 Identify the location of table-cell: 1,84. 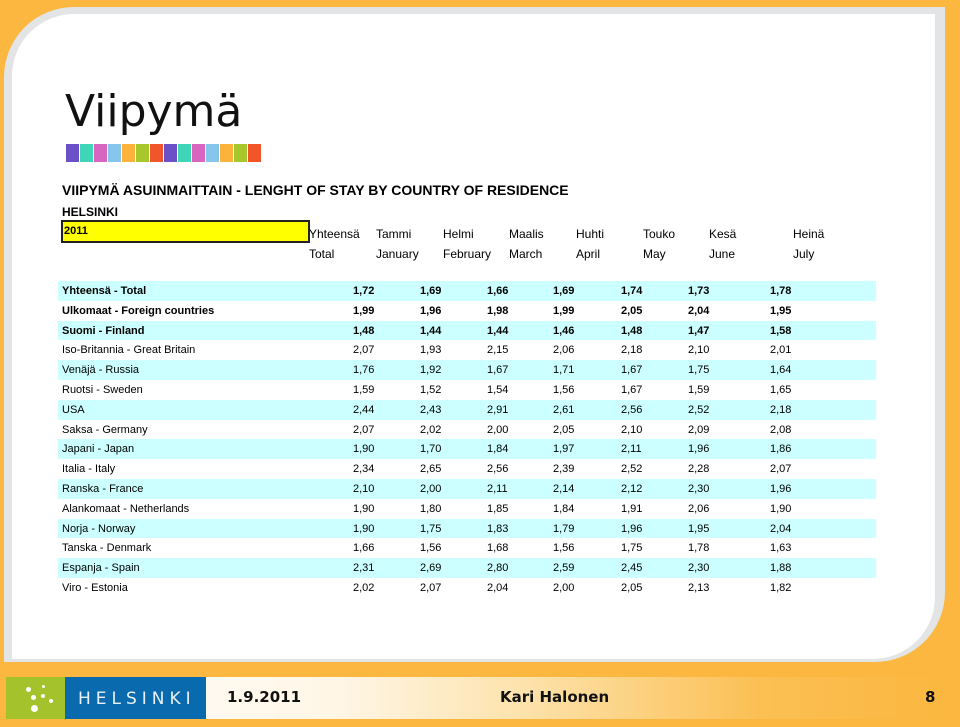
(498, 449).